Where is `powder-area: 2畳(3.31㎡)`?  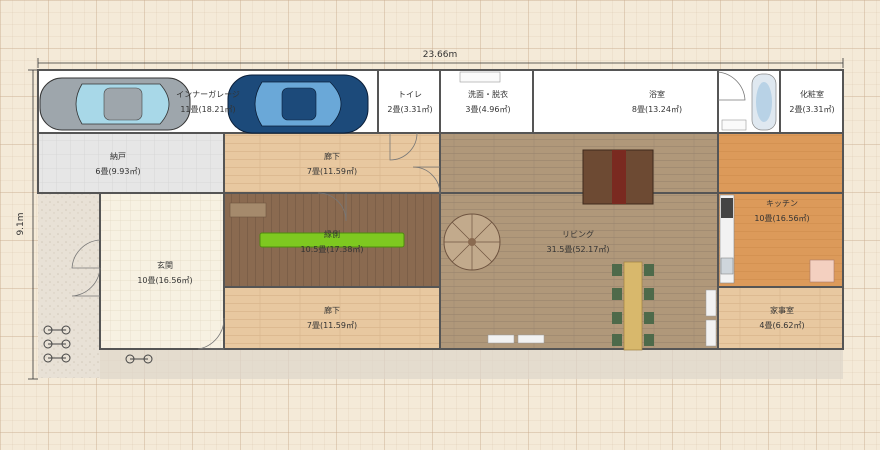 powder-area: 2畳(3.31㎡) is located at coordinates (811, 109).